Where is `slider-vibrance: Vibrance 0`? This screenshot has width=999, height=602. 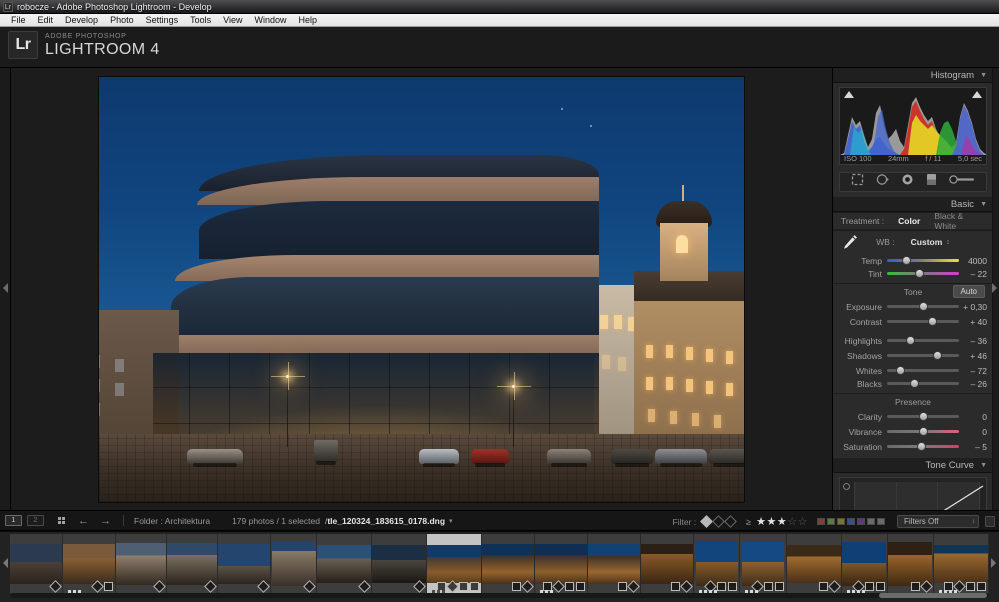
slider-vibrance: Vibrance 0 is located at coordinates (913, 431).